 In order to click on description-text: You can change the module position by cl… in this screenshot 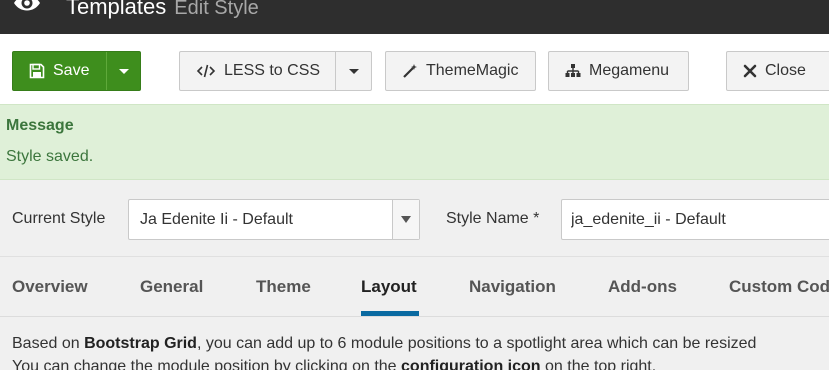, I will do `click(207, 364)`.